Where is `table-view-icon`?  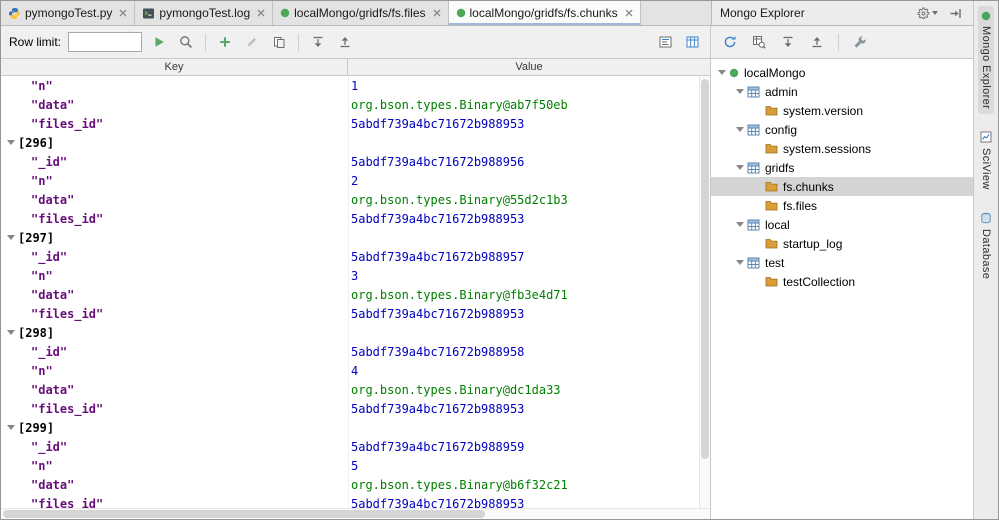 table-view-icon is located at coordinates (692, 42).